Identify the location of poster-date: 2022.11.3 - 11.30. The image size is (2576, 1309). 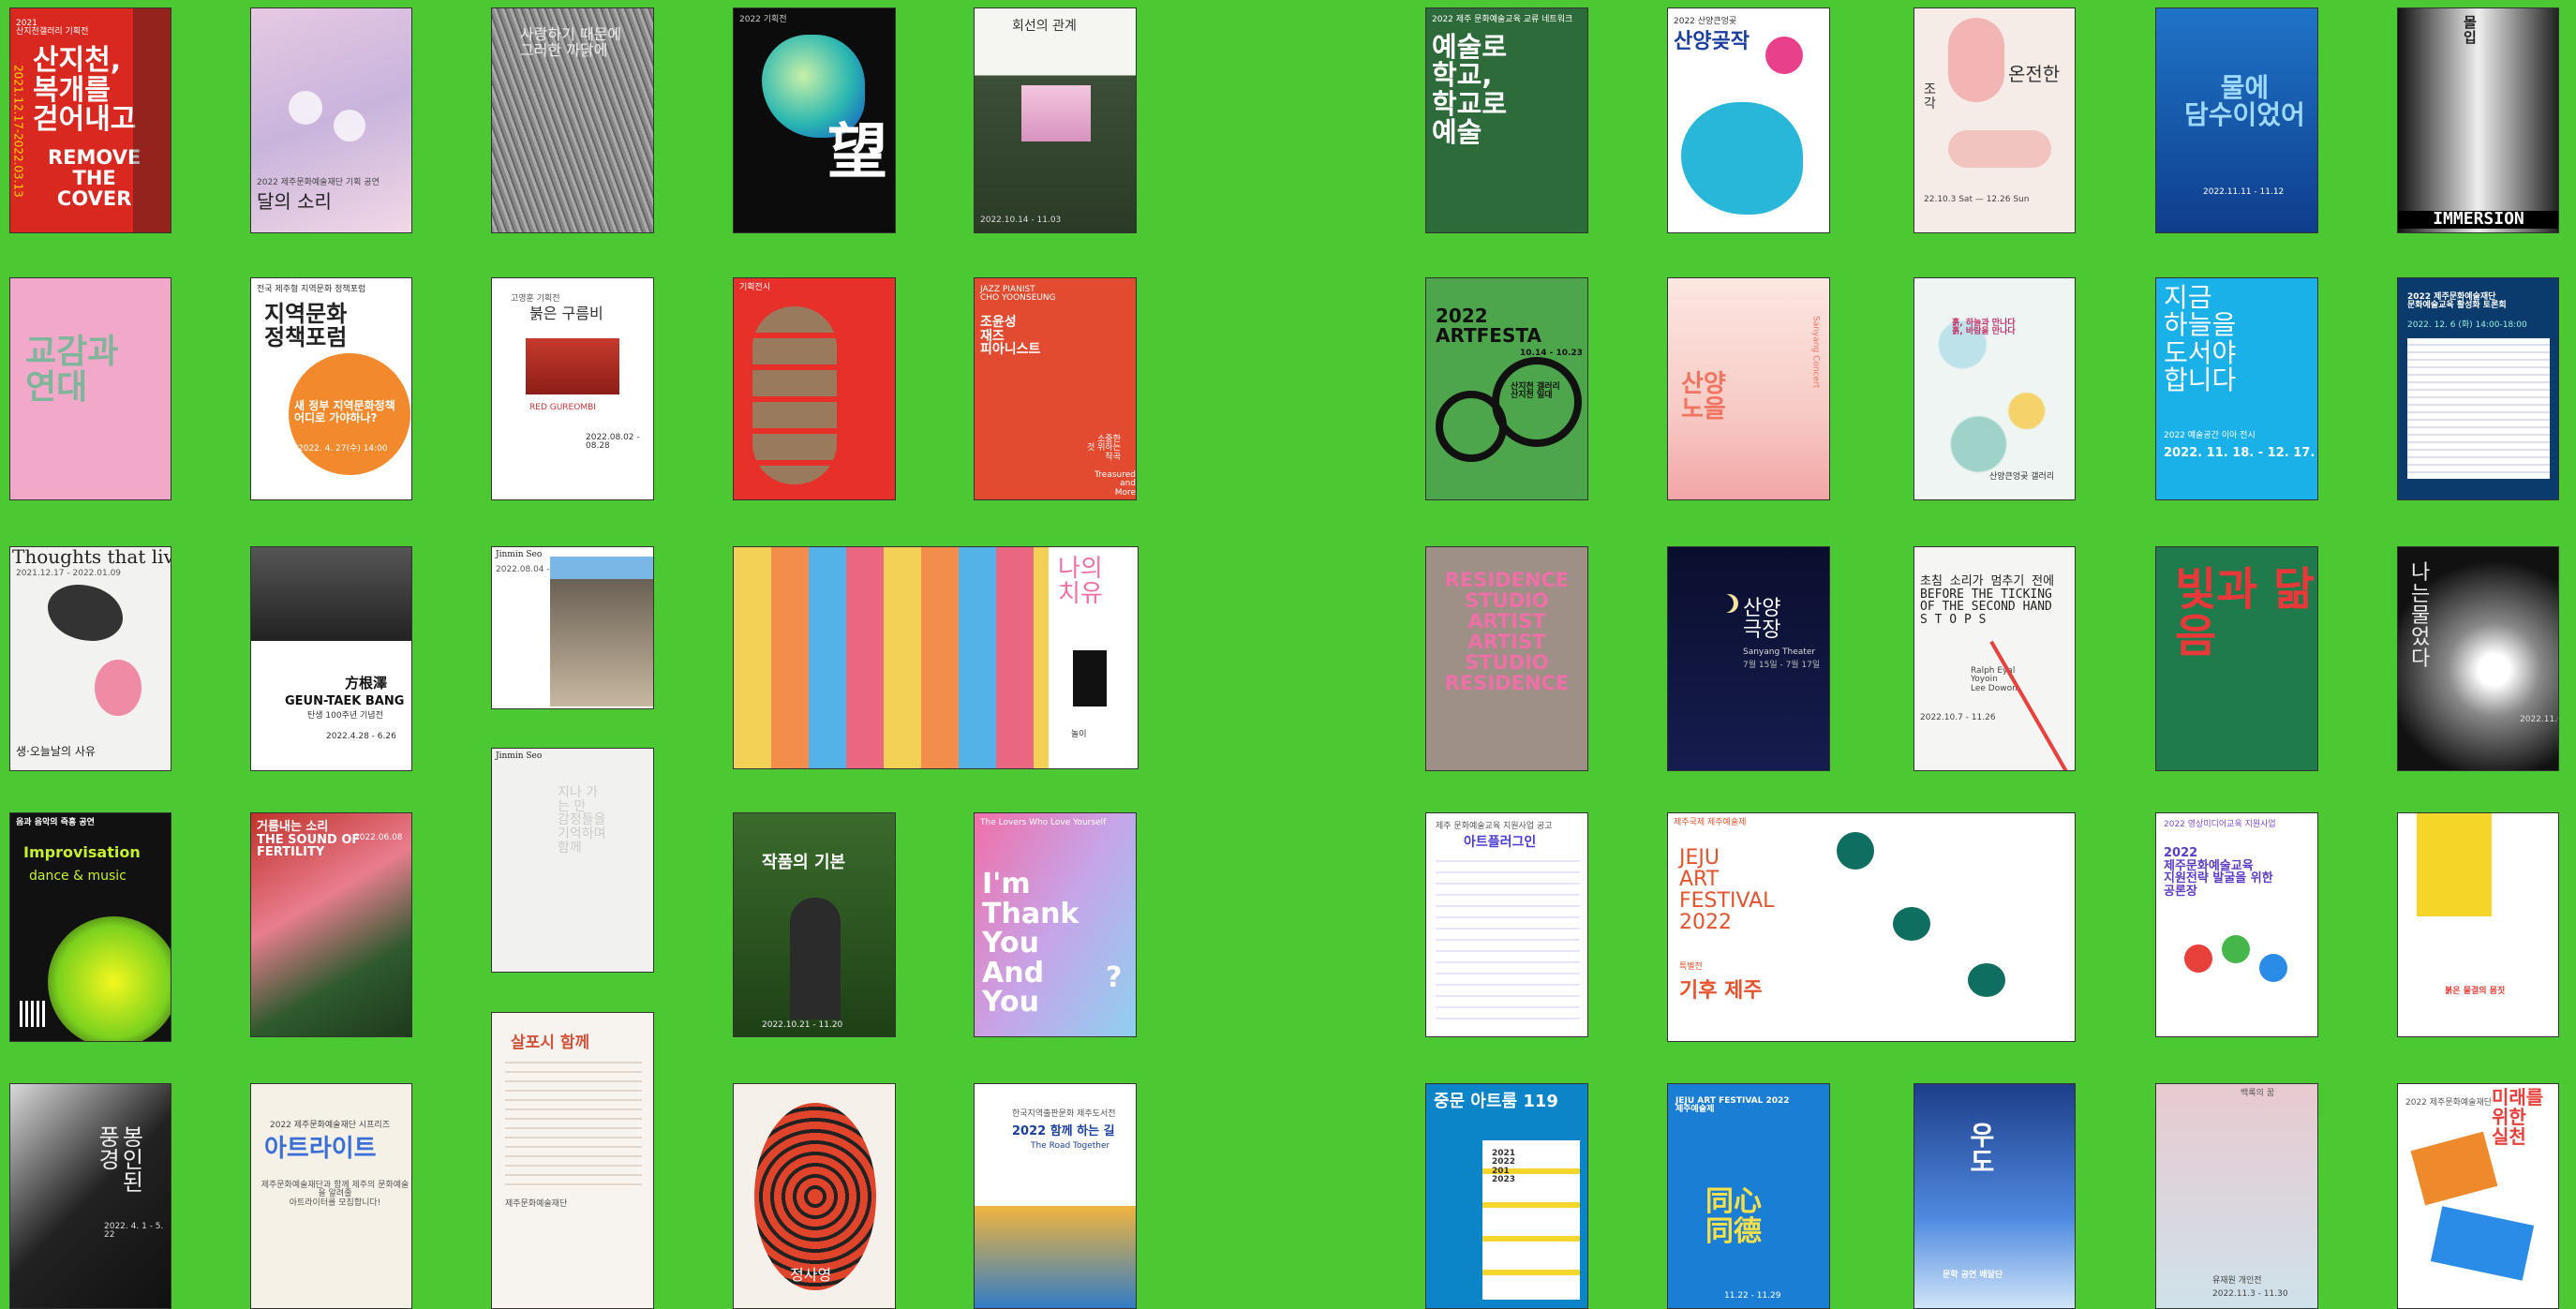
(2250, 1294).